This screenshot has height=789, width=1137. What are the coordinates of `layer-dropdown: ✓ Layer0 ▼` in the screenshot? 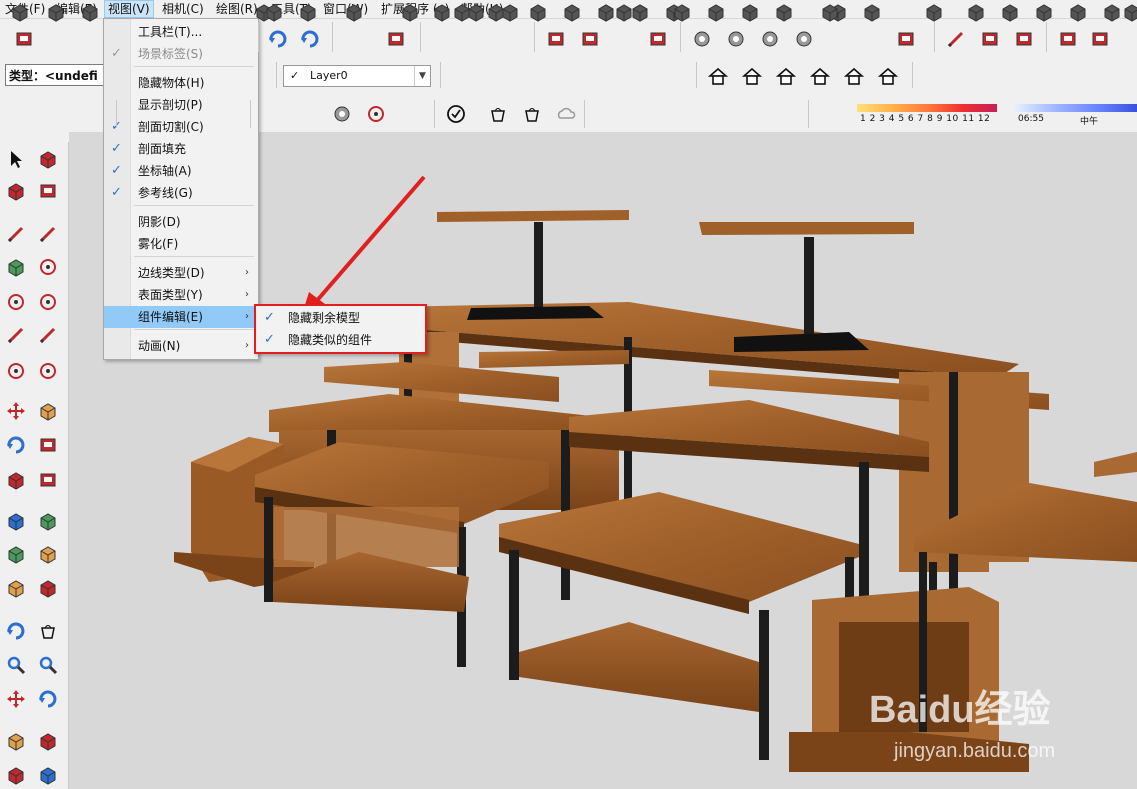 It's located at (357, 76).